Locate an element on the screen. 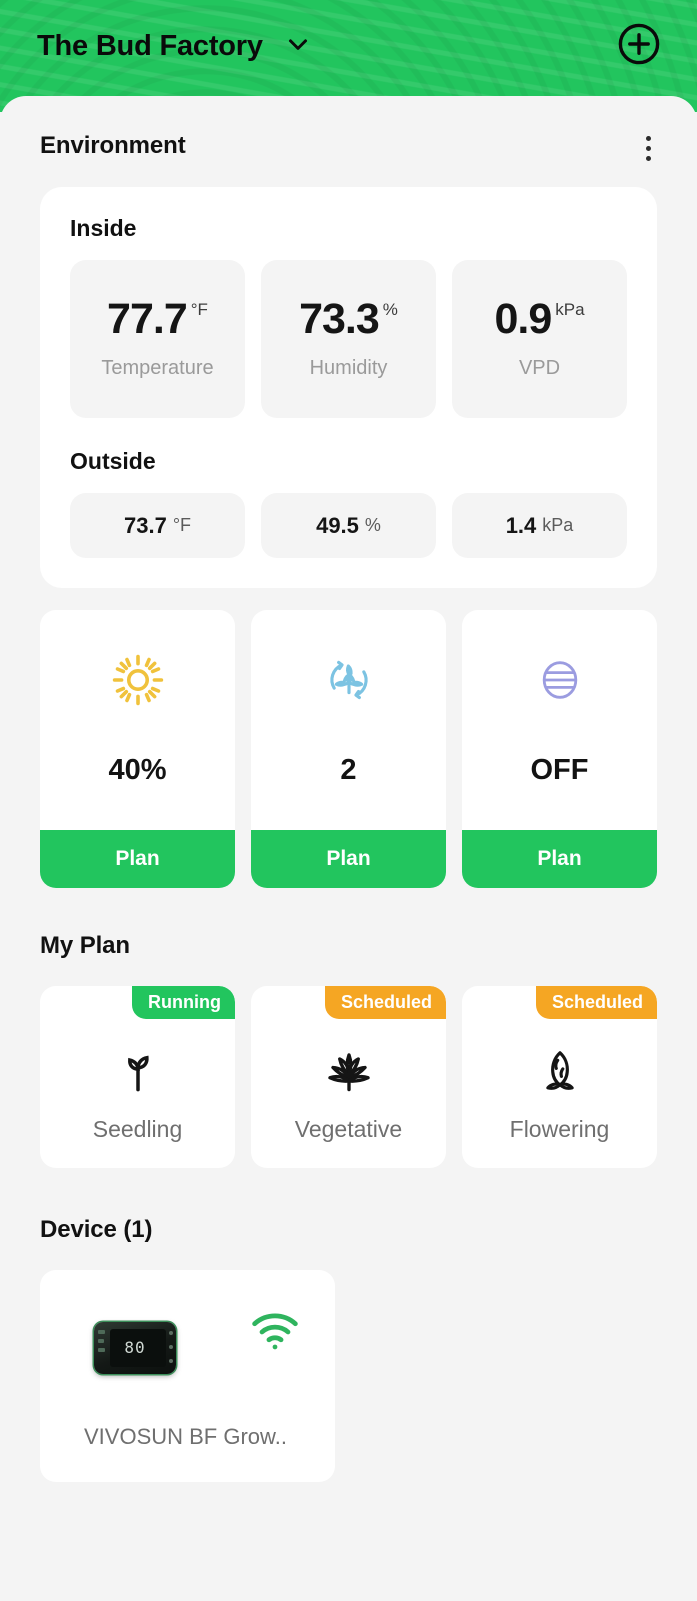 Image resolution: width=697 pixels, height=1601 pixels. outside-tile-humidity: 49.5 % is located at coordinates (348, 525).